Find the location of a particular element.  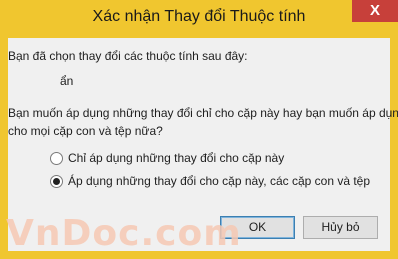

window-title: Xác nhận Thay đổi Thuộc tính is located at coordinates (199, 16).